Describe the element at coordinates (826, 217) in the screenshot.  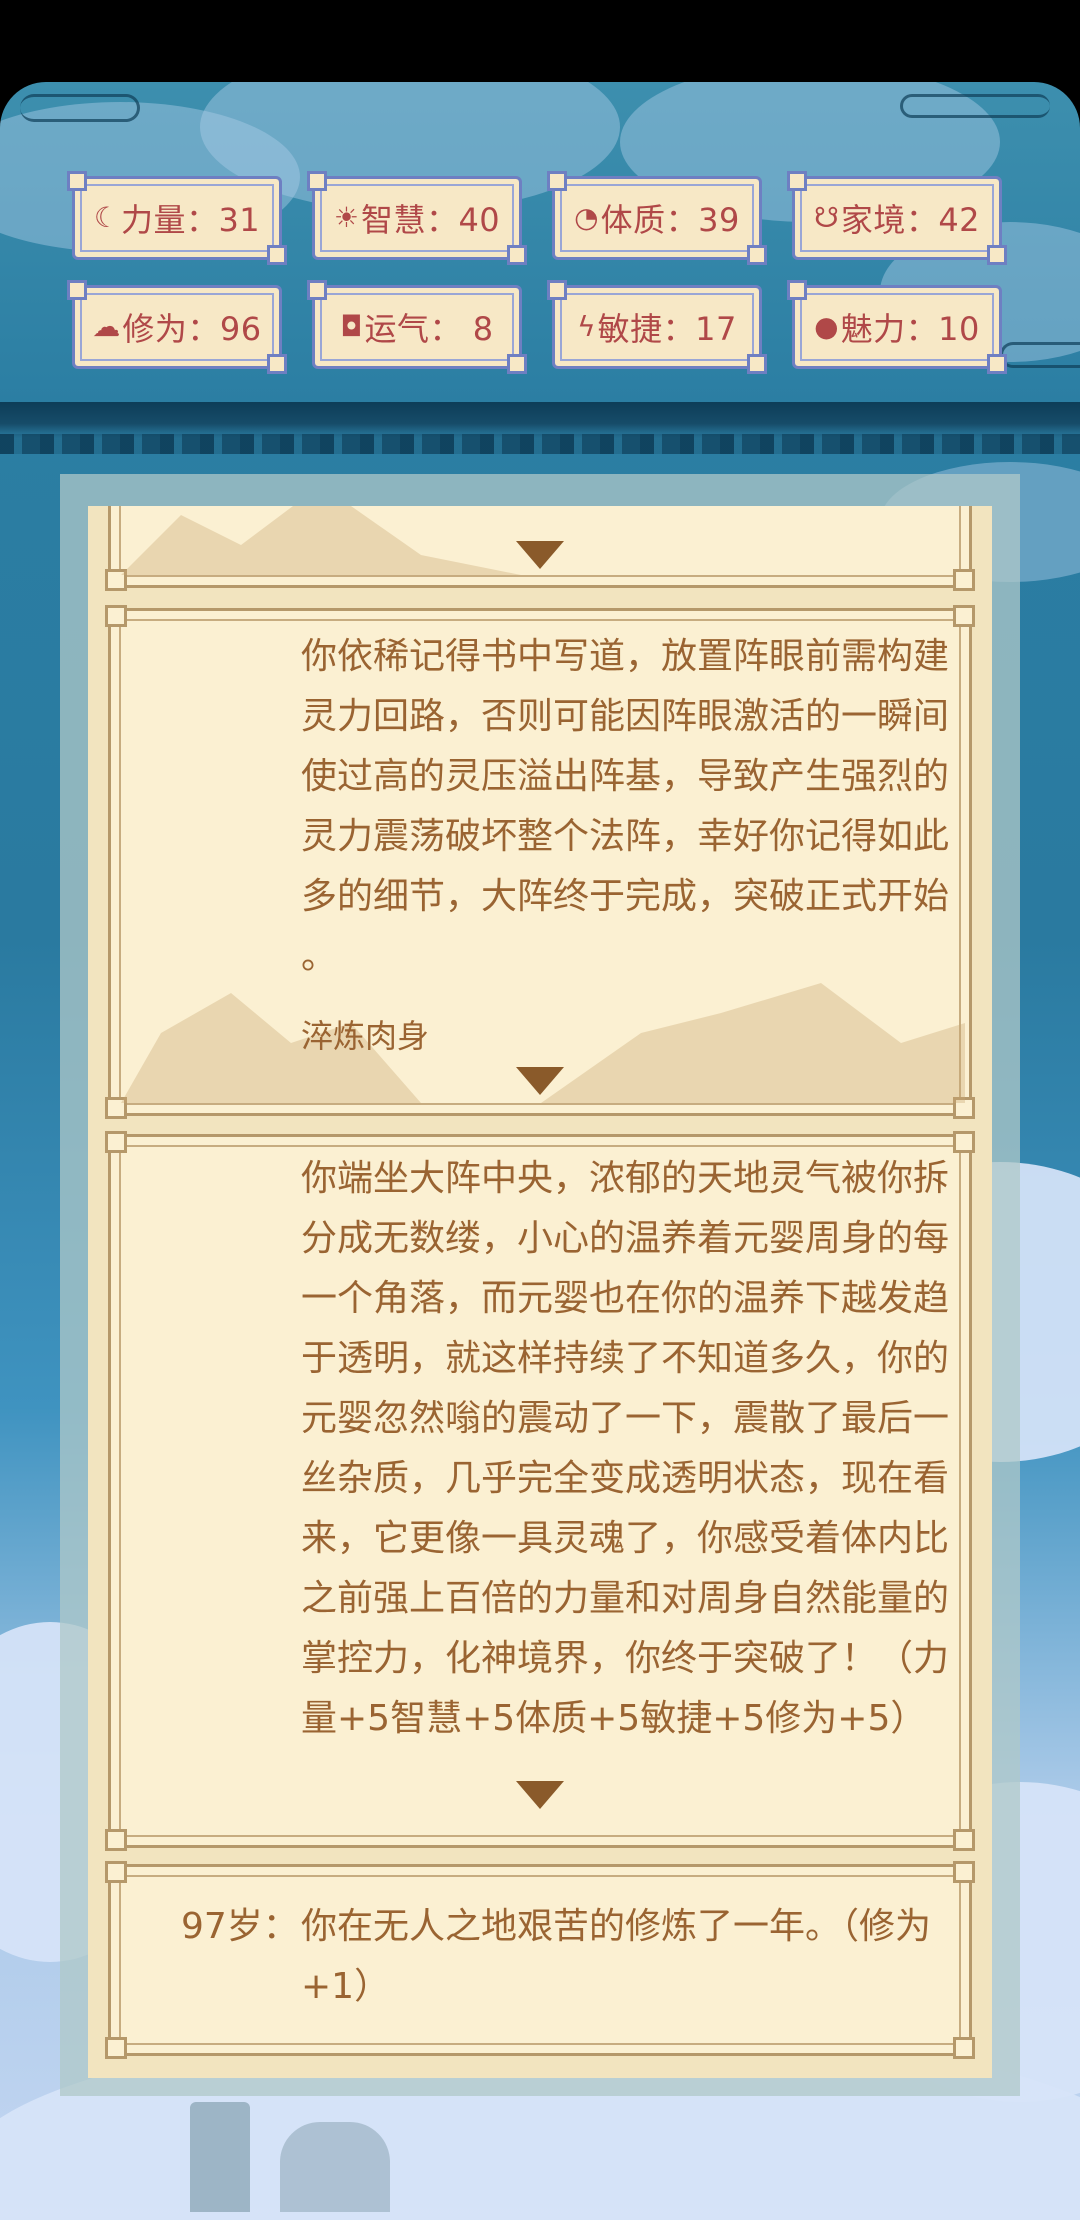
I see `family-icon: ☋` at that location.